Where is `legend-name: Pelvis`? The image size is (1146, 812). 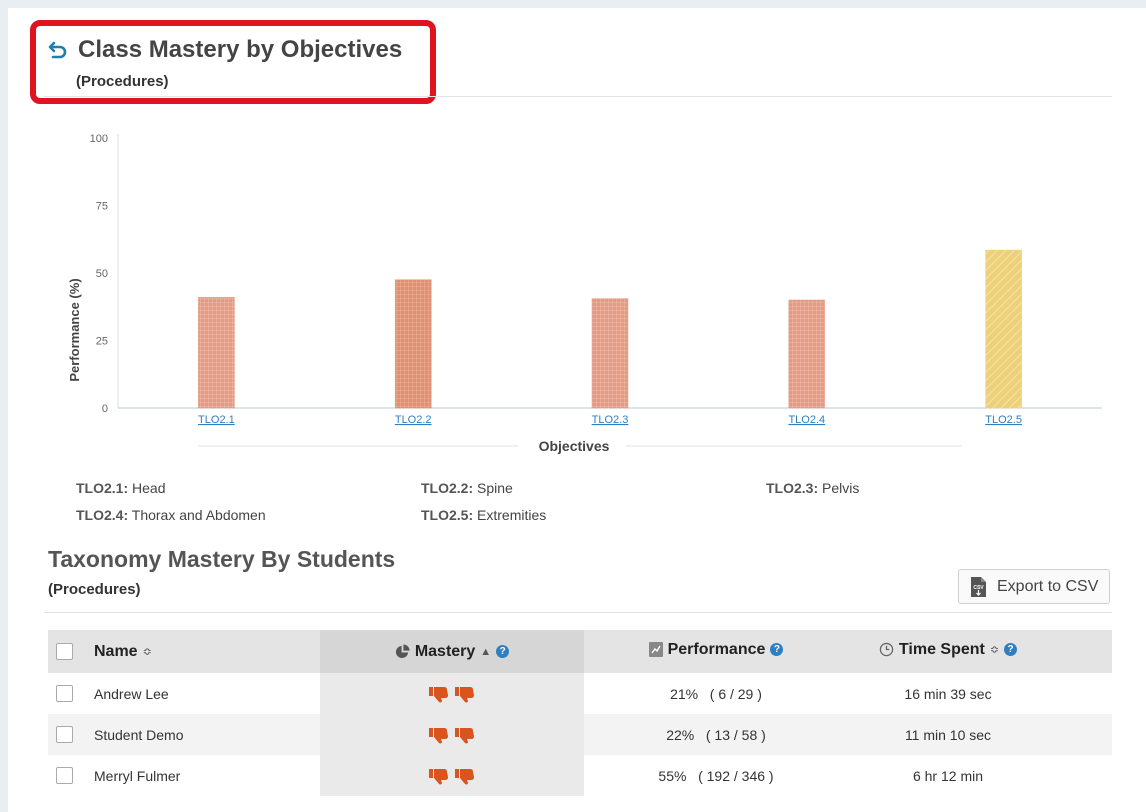
legend-name: Pelvis is located at coordinates (841, 488).